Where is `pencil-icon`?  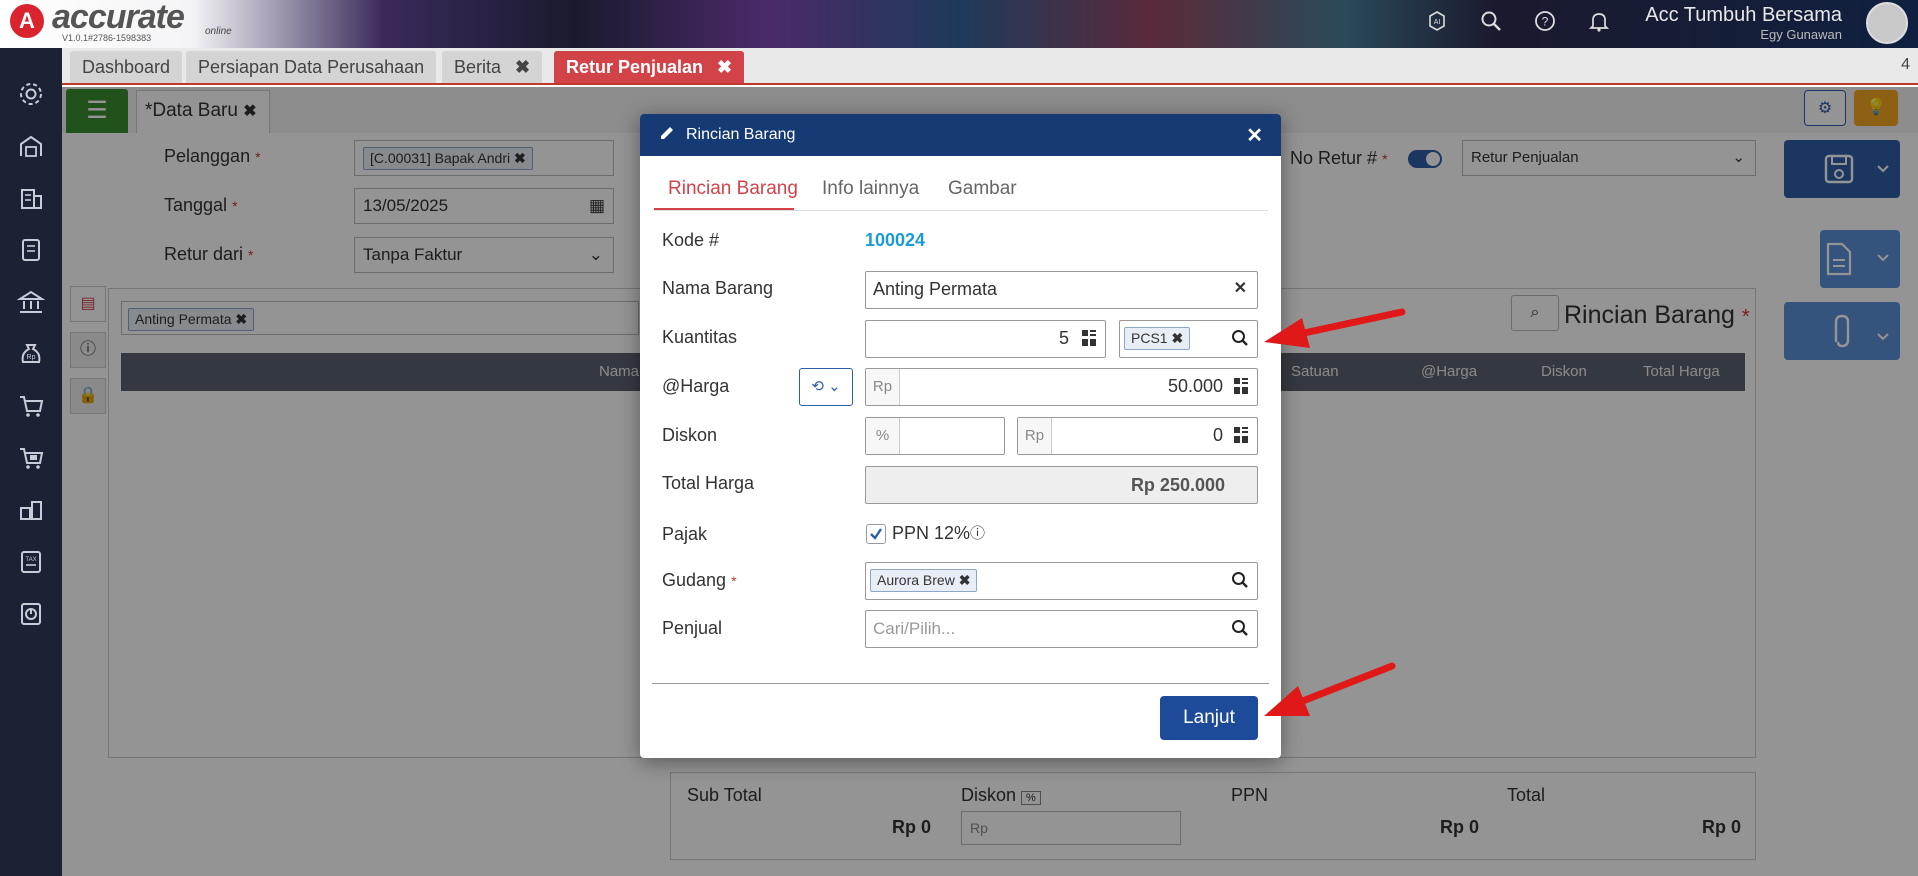 pencil-icon is located at coordinates (667, 135).